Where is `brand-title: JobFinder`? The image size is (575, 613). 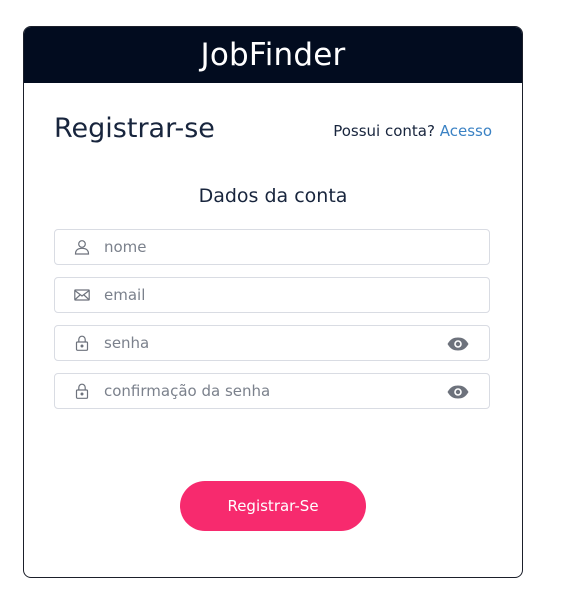 brand-title: JobFinder is located at coordinates (273, 55).